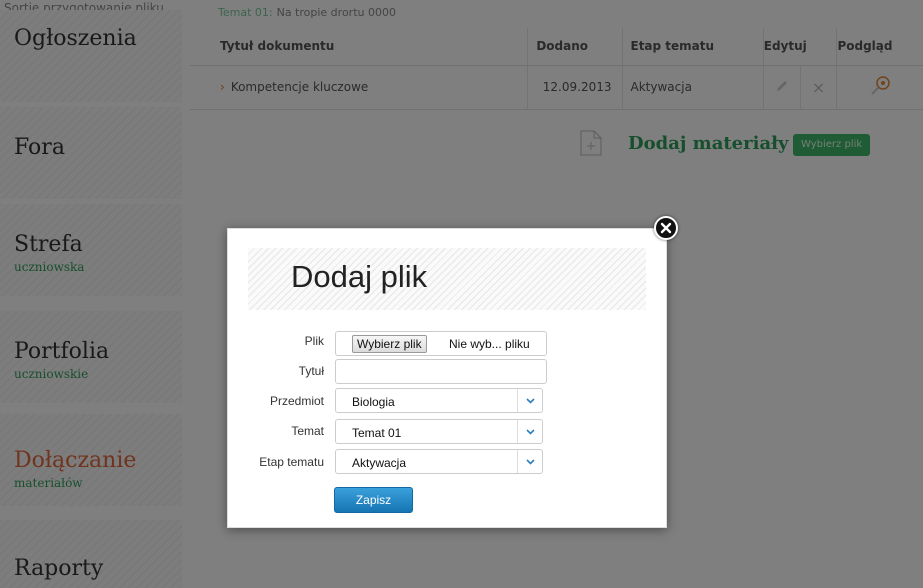  Describe the element at coordinates (439, 431) in the screenshot. I see `topic-select: Temat 01` at that location.